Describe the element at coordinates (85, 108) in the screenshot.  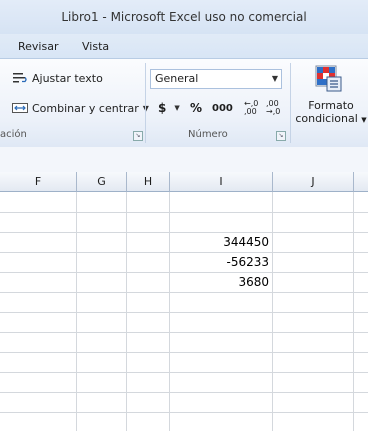
I see `merge-center-label: Combinar y centrar` at that location.